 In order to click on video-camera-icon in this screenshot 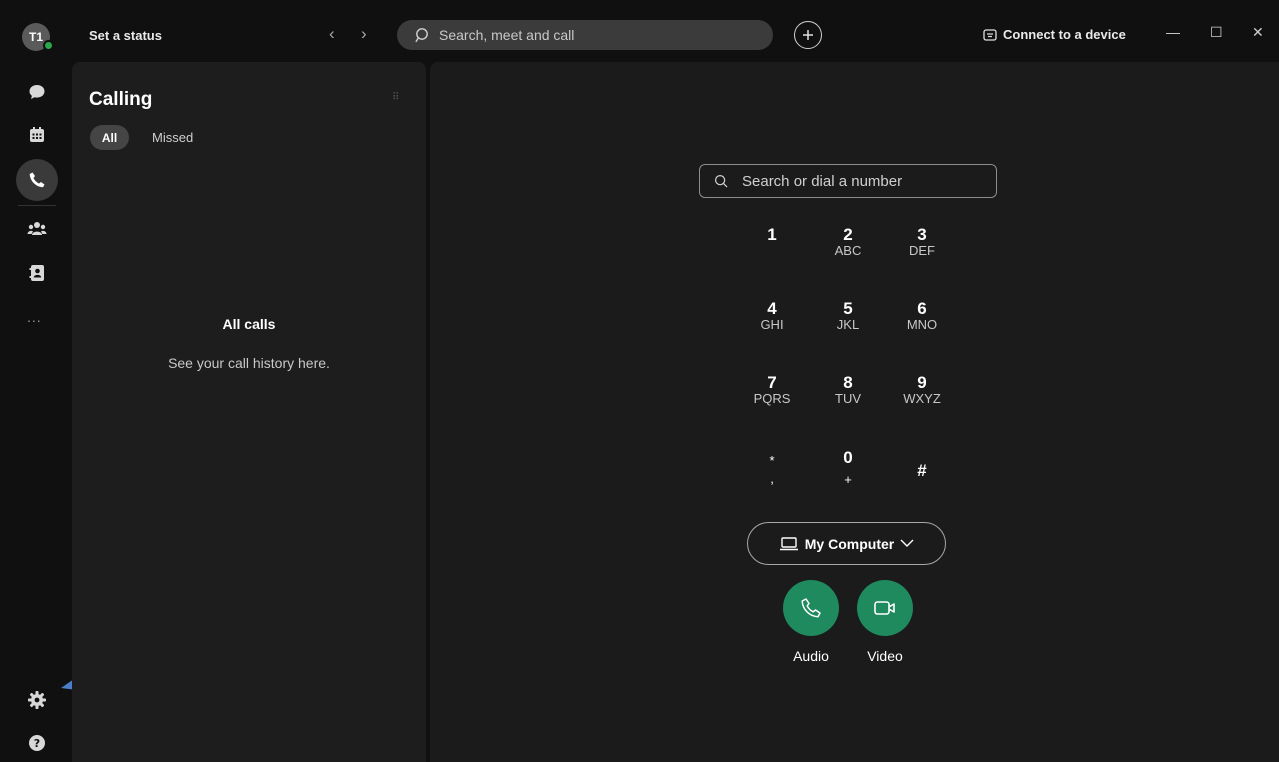, I will do `click(884, 608)`.